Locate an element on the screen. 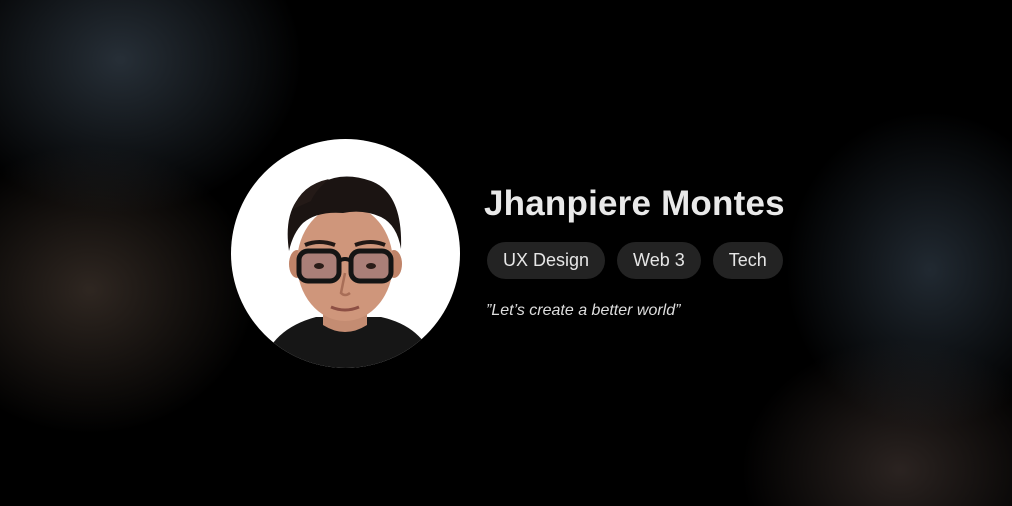 This screenshot has width=1012, height=506. tag-tech: Tech is located at coordinates (747, 260).